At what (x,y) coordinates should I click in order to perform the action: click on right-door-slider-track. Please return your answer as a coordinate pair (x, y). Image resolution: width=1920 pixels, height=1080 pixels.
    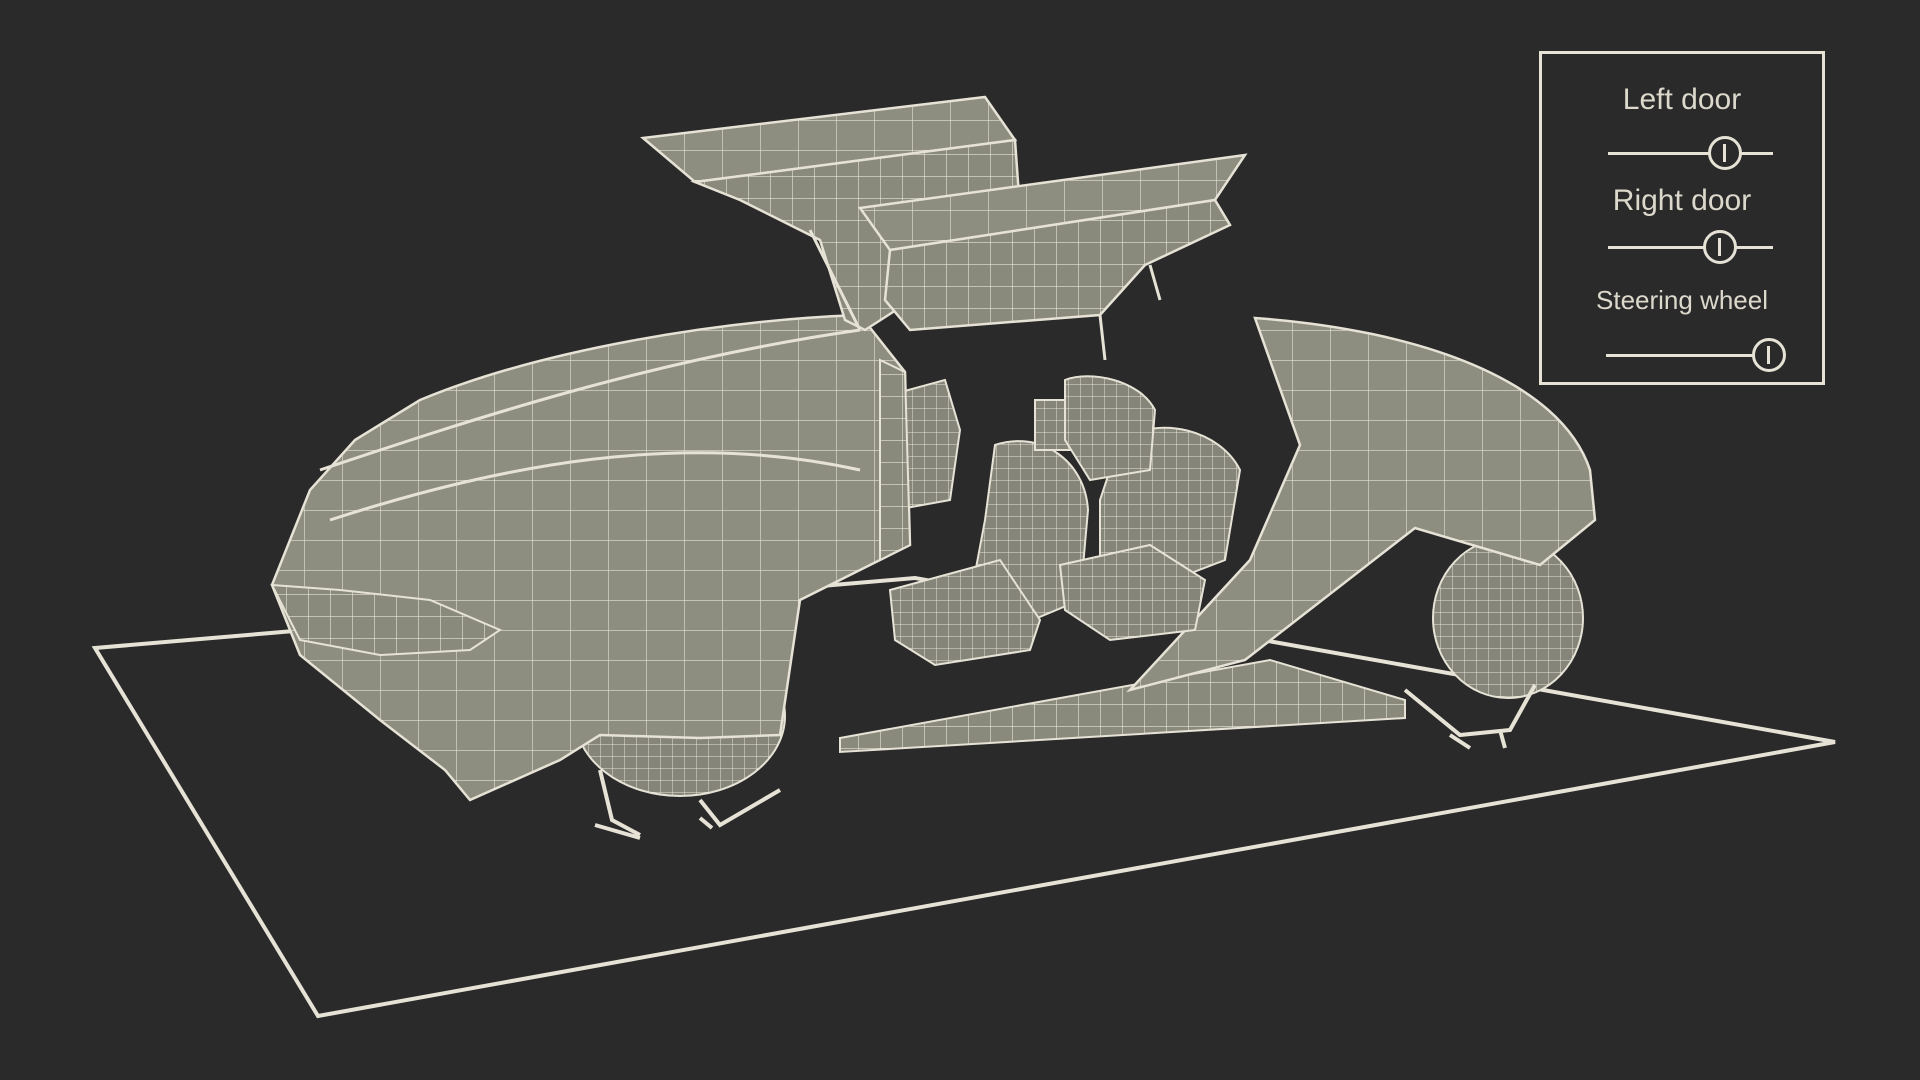
    Looking at the image, I should click on (1690, 247).